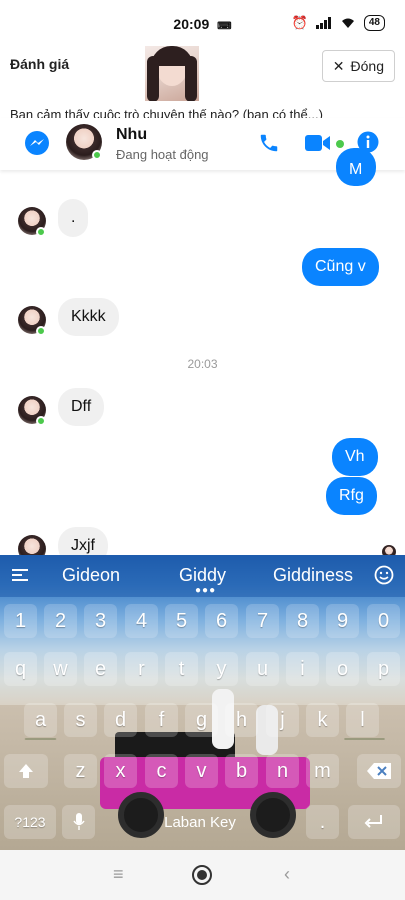 This screenshot has height=900, width=405. I want to click on key-3: 3, so click(100, 621).